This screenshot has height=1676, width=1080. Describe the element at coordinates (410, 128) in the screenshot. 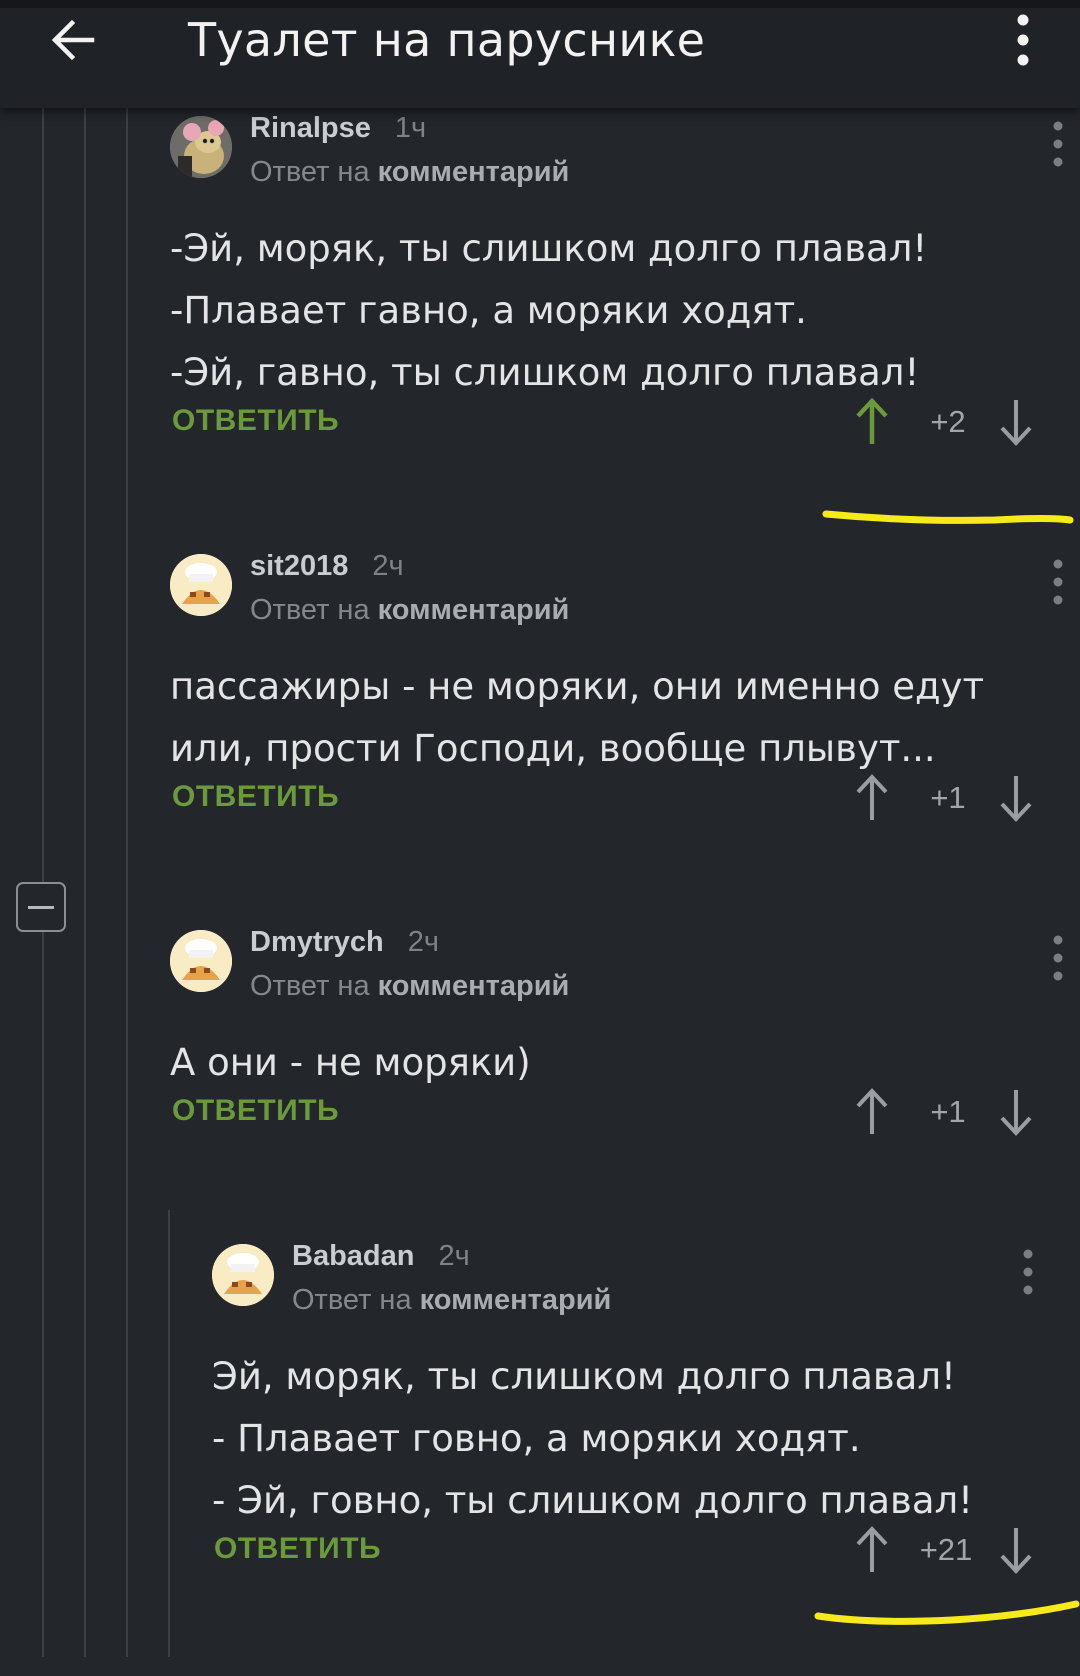

I see `comment-time: 1ч` at that location.